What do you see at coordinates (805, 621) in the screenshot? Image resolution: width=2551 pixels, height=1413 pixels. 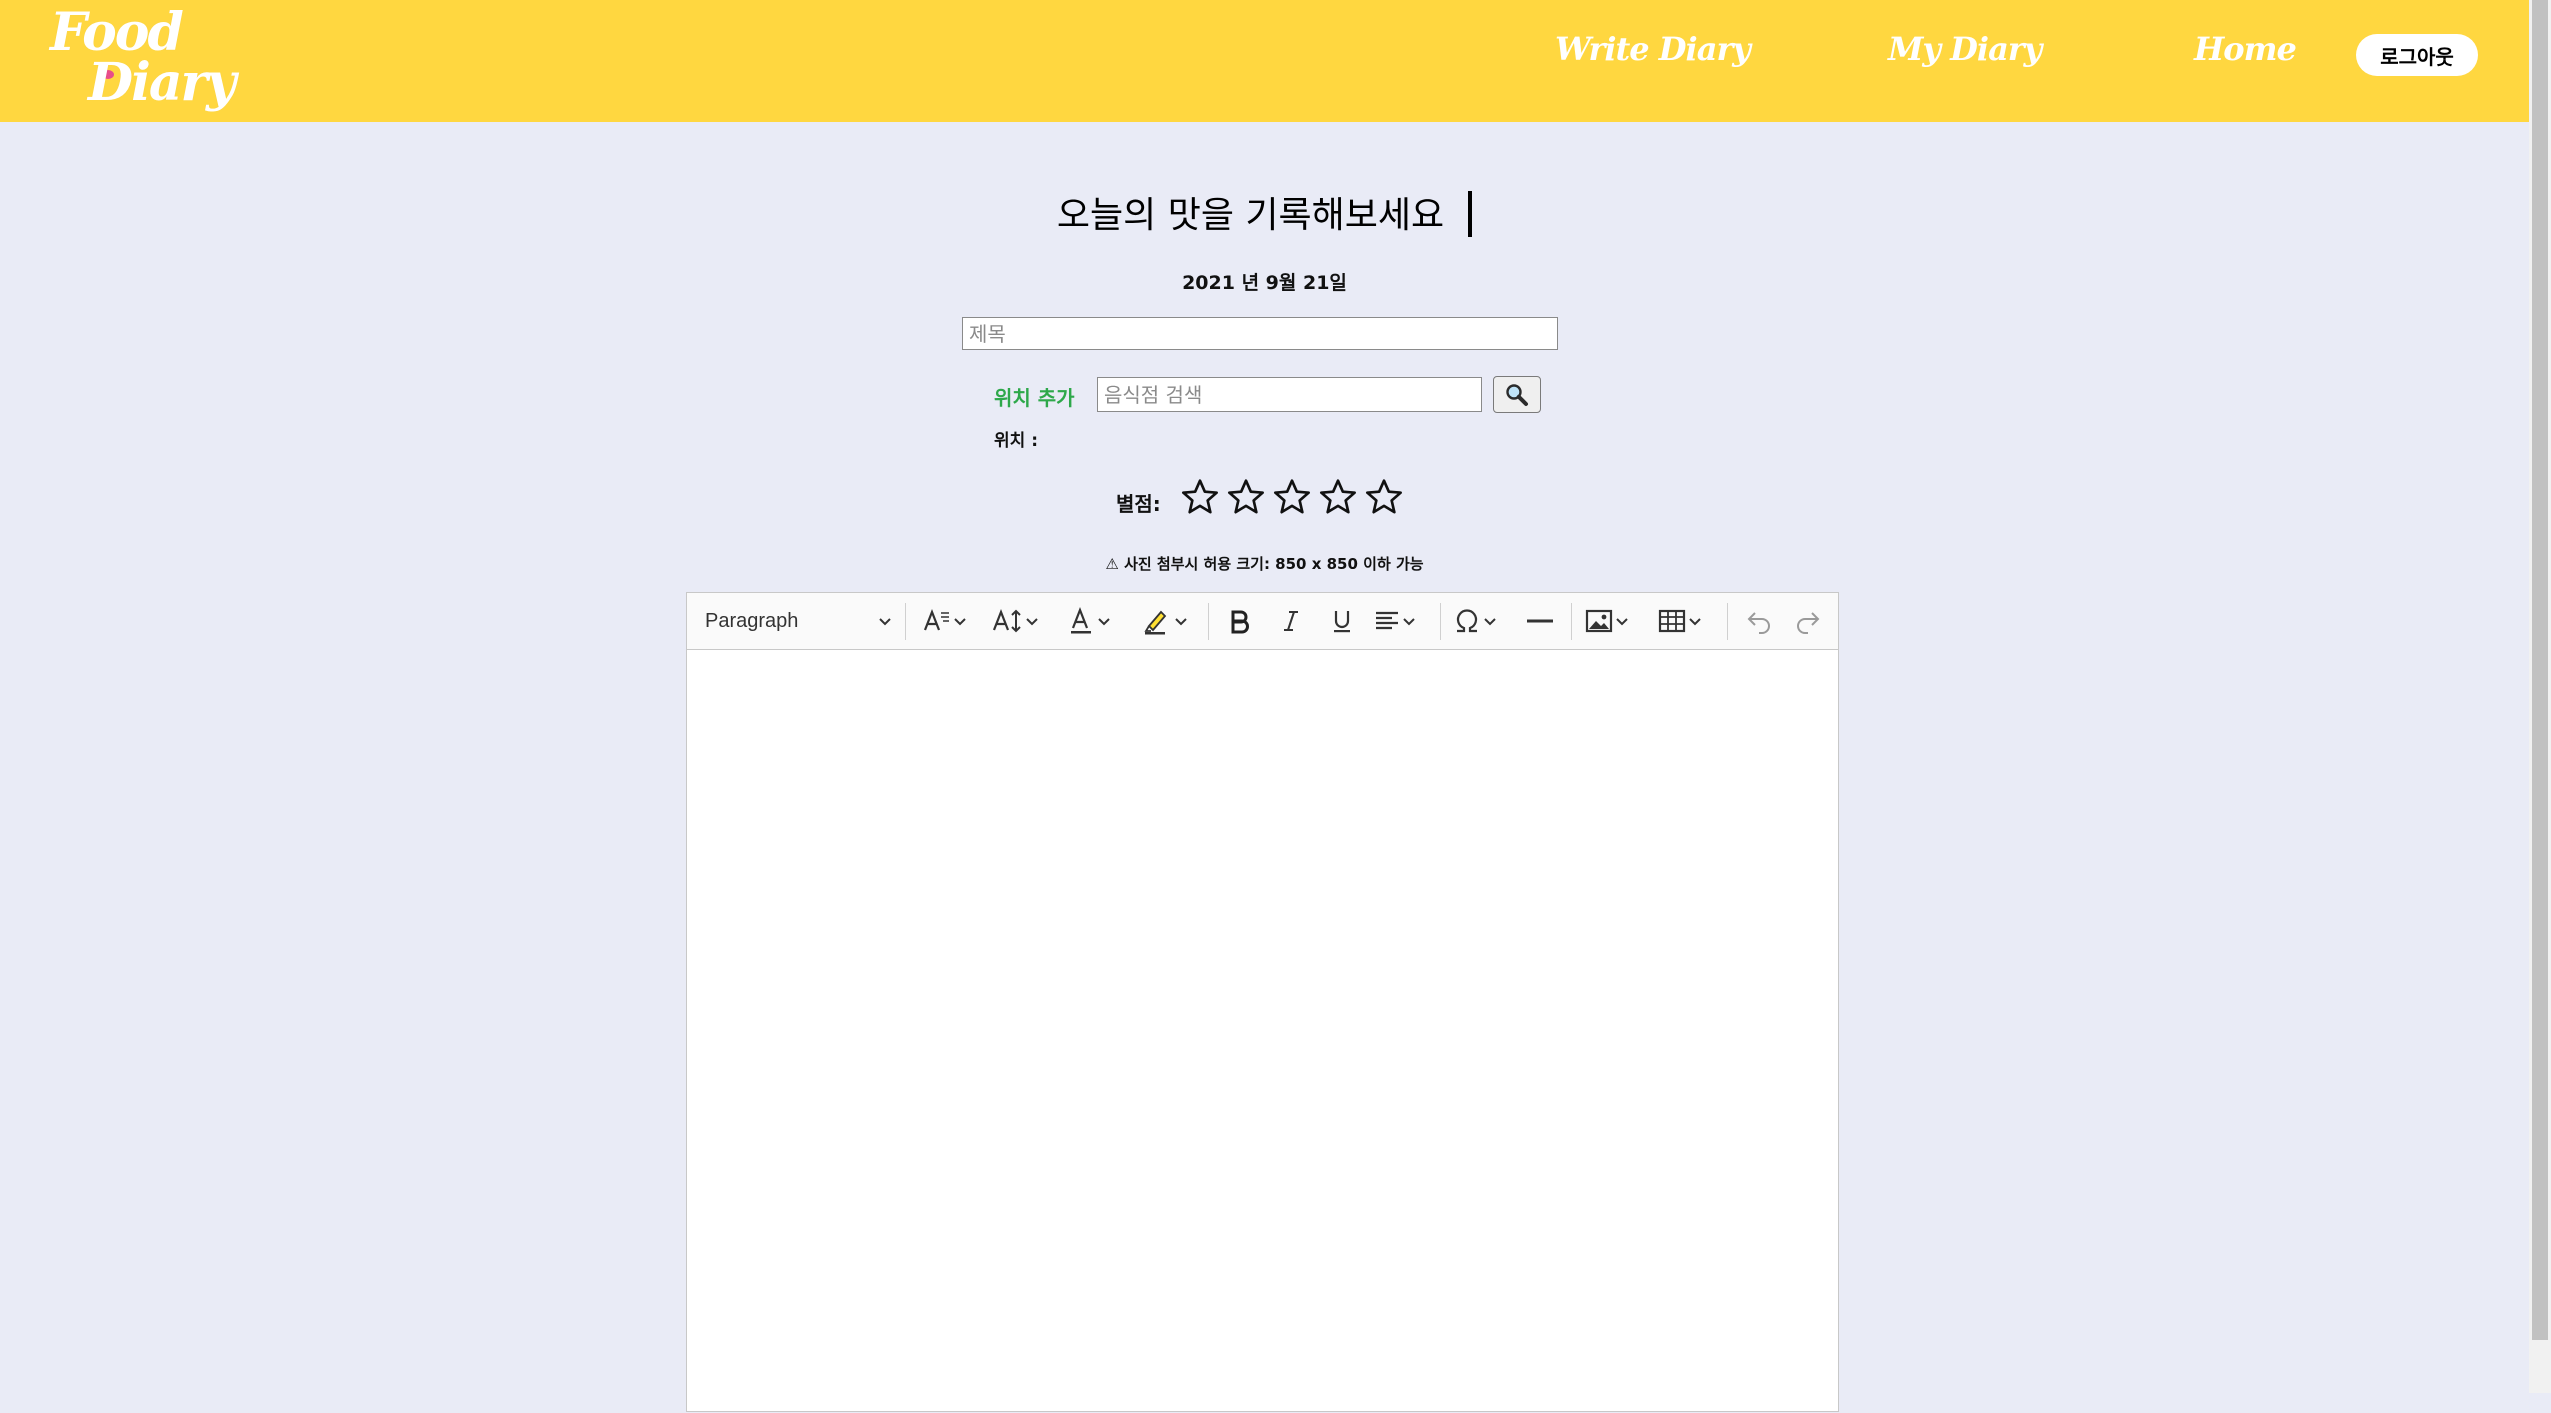 I see `paragraph-format-dropdown: Paragraph` at bounding box center [805, 621].